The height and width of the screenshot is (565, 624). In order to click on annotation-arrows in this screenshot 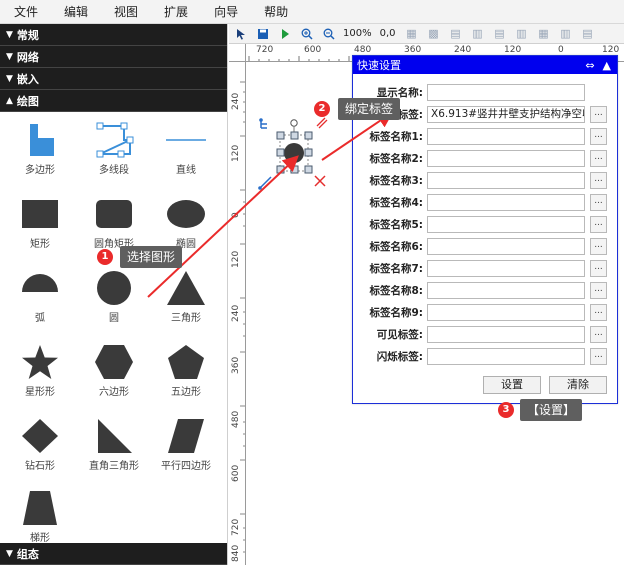, I will do `click(270, 204)`.